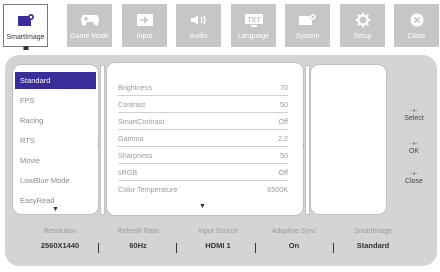 This screenshot has width=440, height=272. I want to click on tab-audio: Audio, so click(198, 25).